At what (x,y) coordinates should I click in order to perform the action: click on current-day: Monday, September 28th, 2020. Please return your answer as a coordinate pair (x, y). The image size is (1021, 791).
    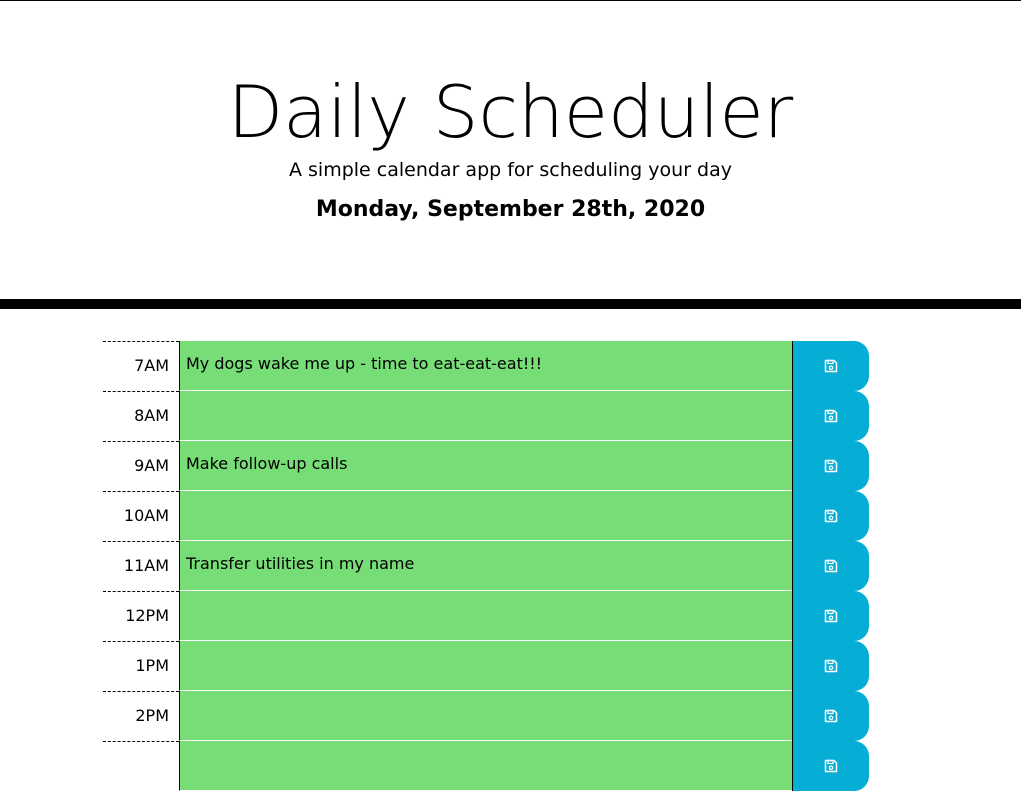
    Looking at the image, I should click on (510, 209).